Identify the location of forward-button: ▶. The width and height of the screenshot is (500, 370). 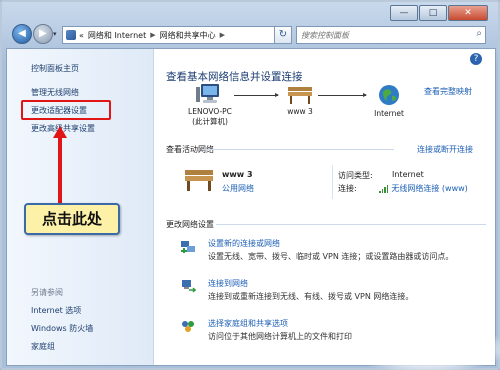
(43, 34).